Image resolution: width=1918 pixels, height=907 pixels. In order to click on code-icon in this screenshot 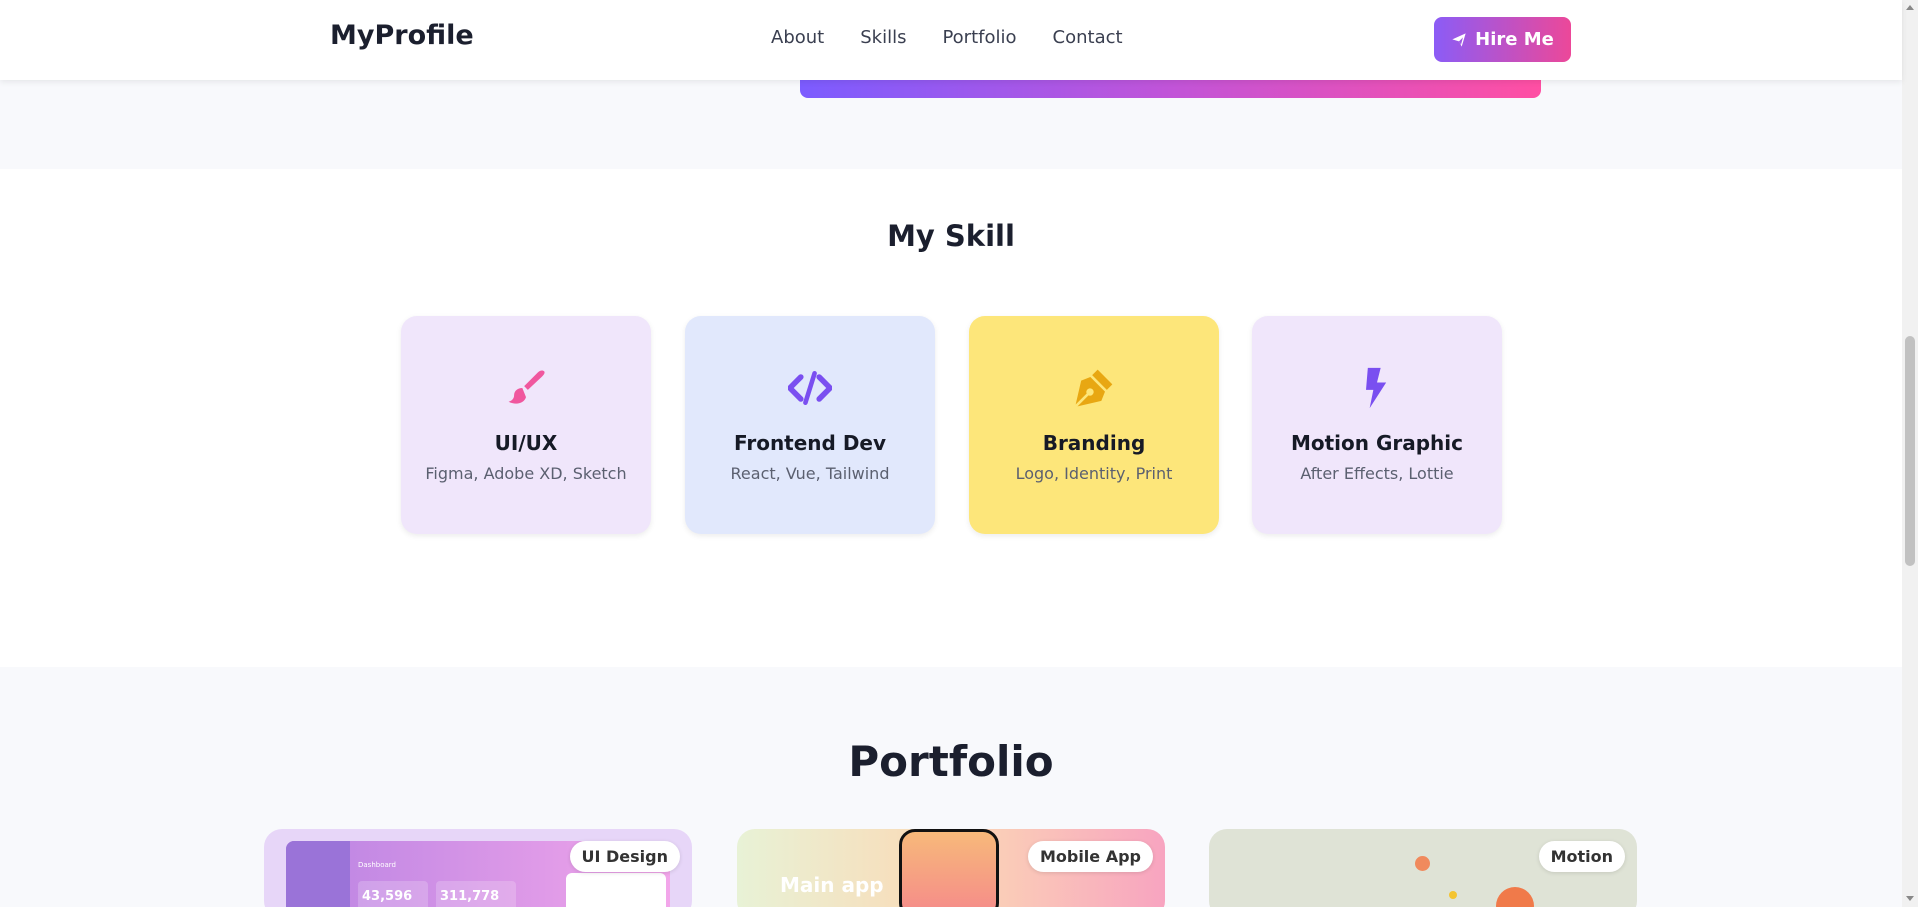, I will do `click(810, 388)`.